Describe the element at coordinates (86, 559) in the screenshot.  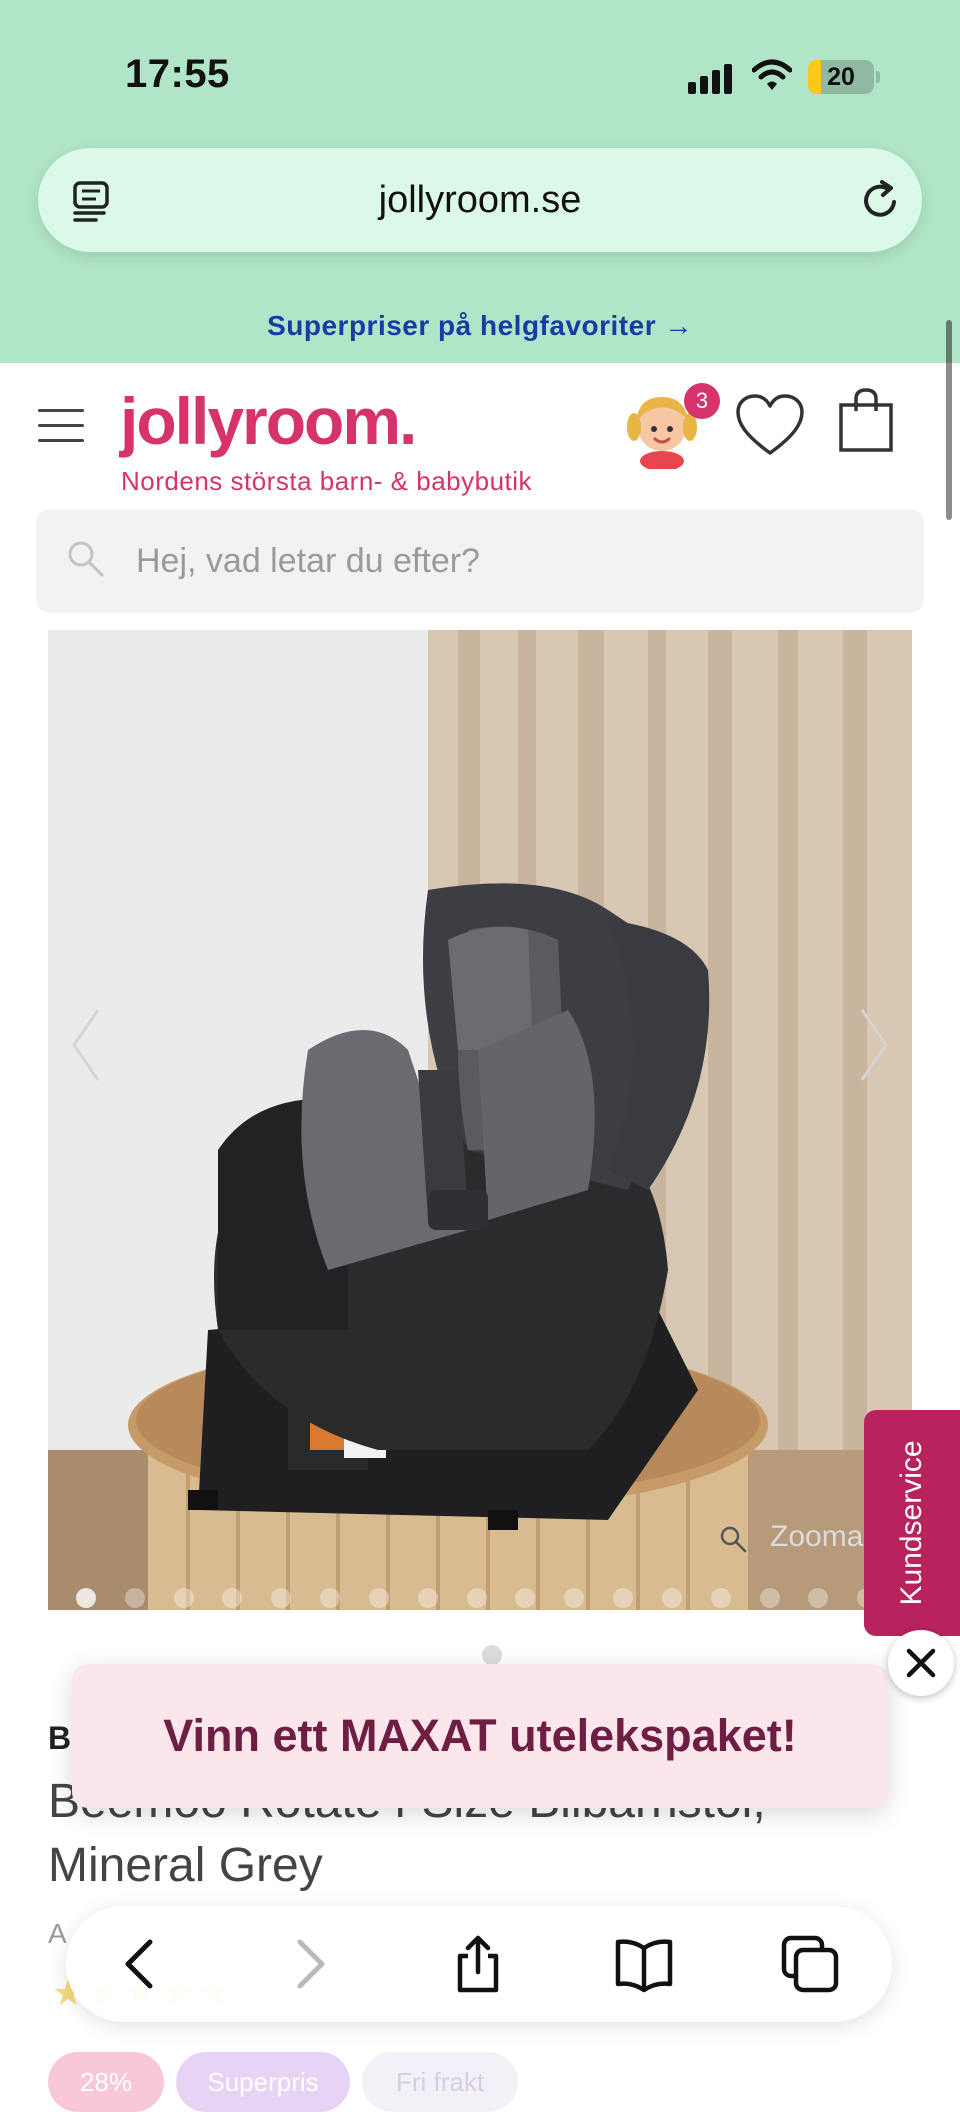
I see `search-icon` at that location.